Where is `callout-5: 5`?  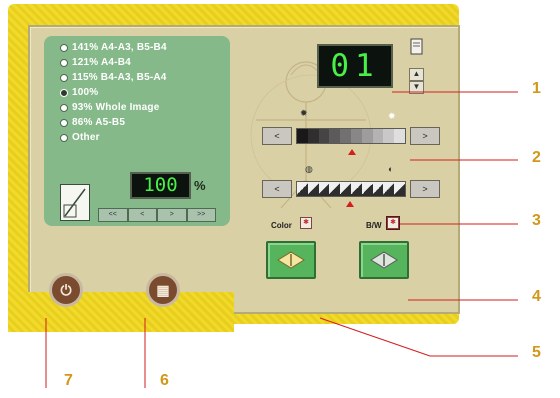
callout-5: 5 is located at coordinates (536, 352).